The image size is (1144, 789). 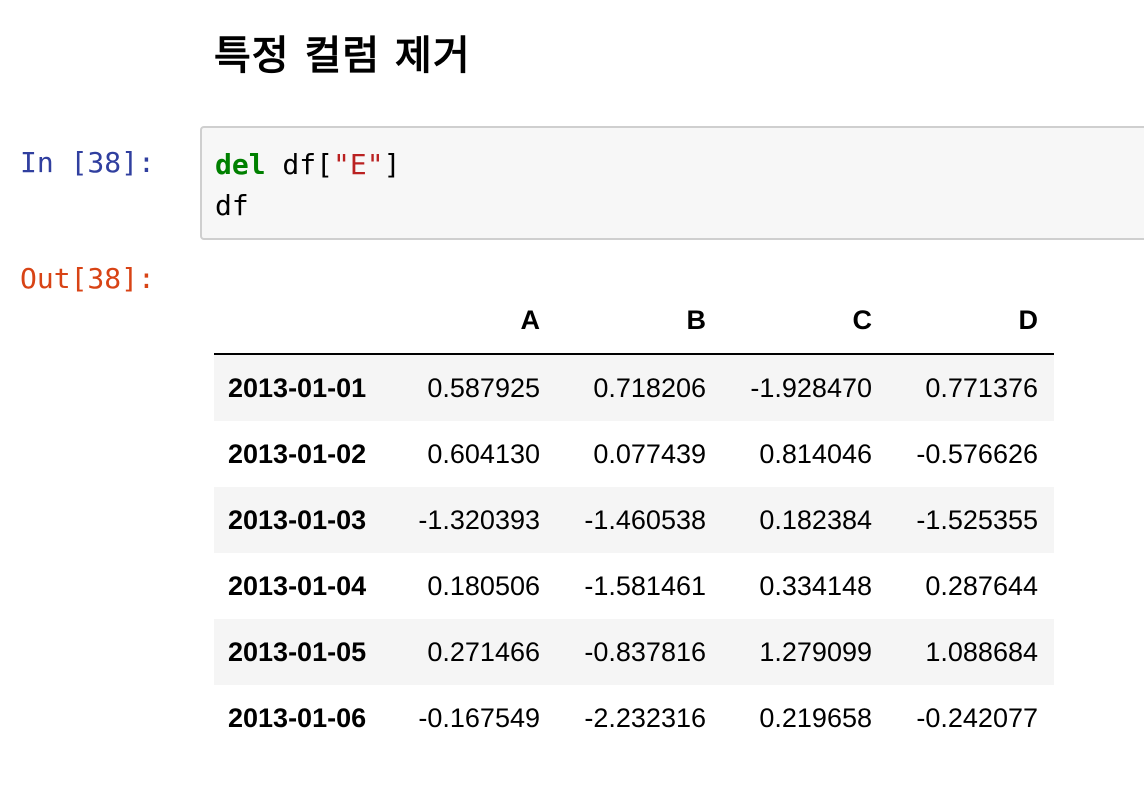 I want to click on table-cell: 0.219658, so click(x=815, y=717).